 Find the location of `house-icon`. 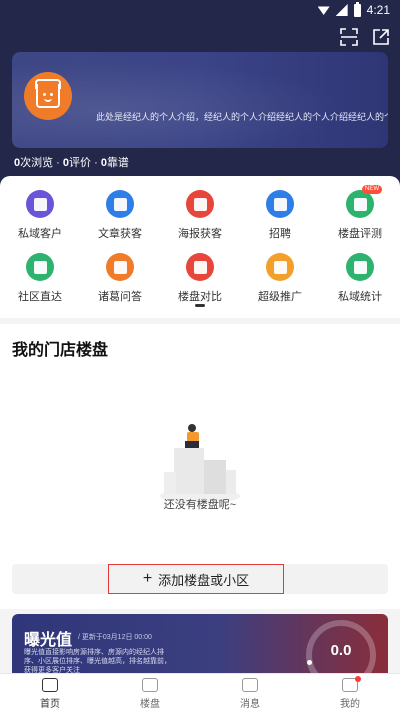

house-icon is located at coordinates (48, 96).